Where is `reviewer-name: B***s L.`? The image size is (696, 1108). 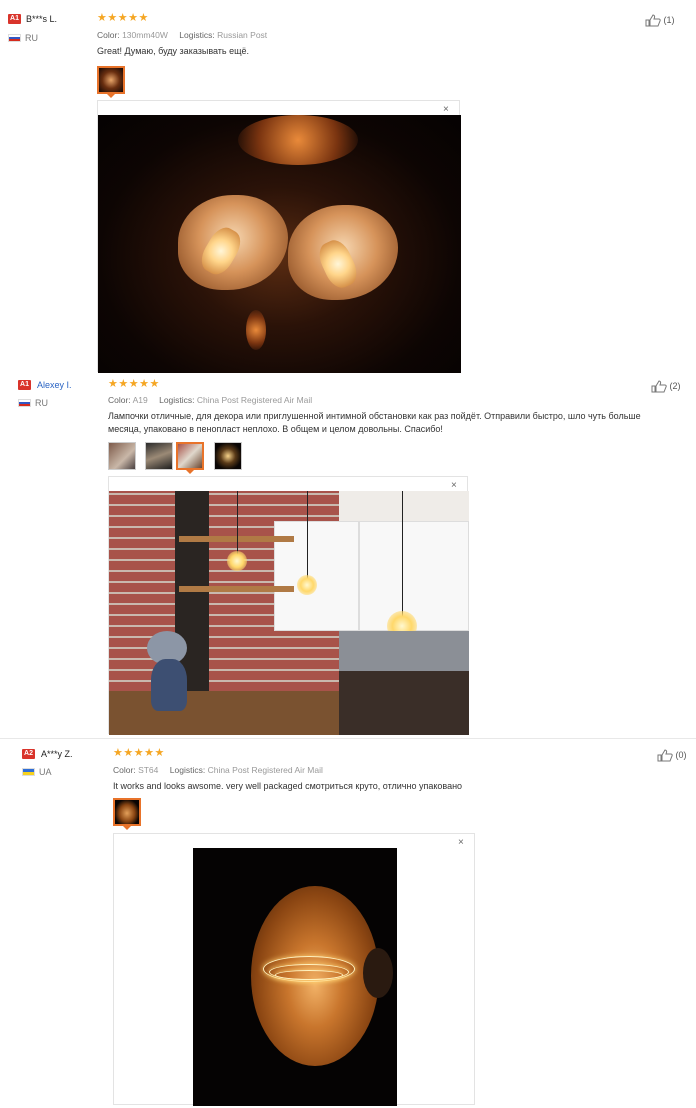 reviewer-name: B***s L. is located at coordinates (42, 19).